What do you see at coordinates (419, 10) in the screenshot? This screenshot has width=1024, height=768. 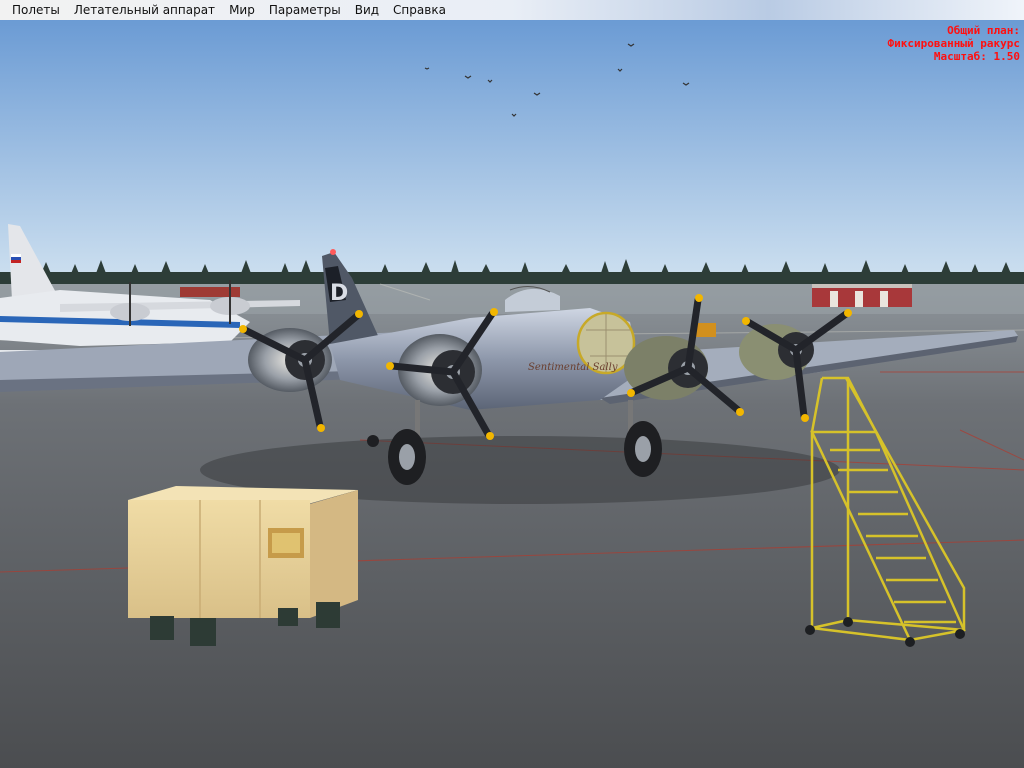 I see `menu-help: Справка` at bounding box center [419, 10].